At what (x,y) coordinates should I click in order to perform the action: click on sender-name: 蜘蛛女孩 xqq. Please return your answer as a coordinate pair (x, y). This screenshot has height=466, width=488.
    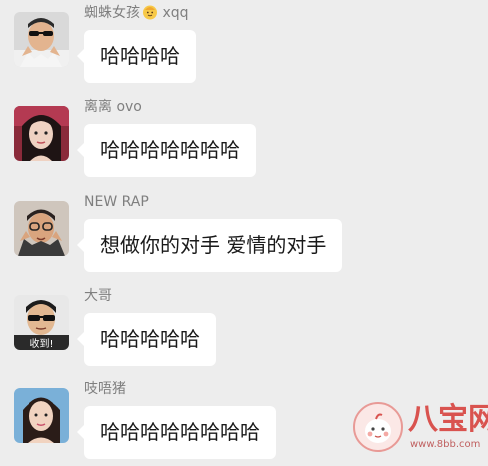
    Looking at the image, I should click on (136, 13).